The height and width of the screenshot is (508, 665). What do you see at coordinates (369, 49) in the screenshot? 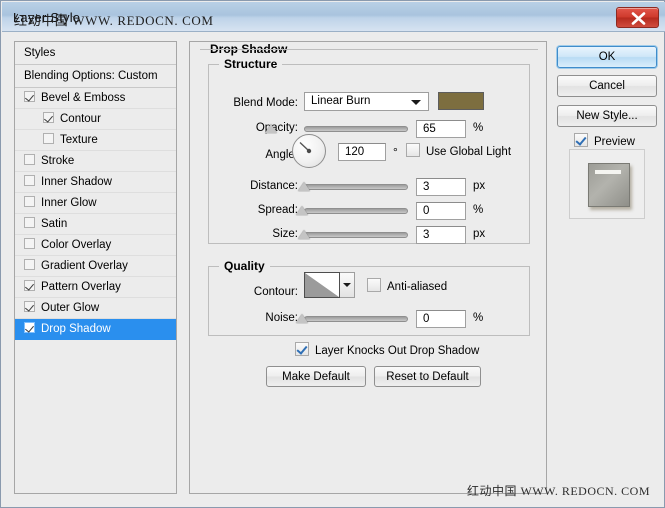
I see `group-divider` at bounding box center [369, 49].